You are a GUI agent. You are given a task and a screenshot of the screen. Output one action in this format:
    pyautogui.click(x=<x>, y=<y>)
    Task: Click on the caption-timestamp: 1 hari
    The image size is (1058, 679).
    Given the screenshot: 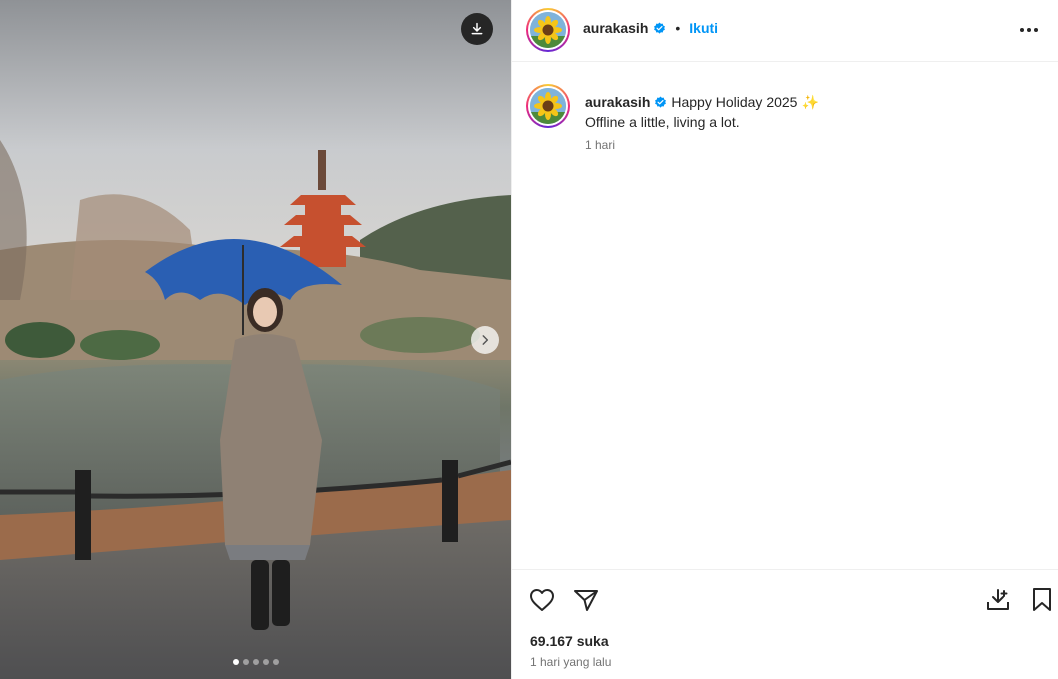 What is the action you would take?
    pyautogui.click(x=600, y=145)
    